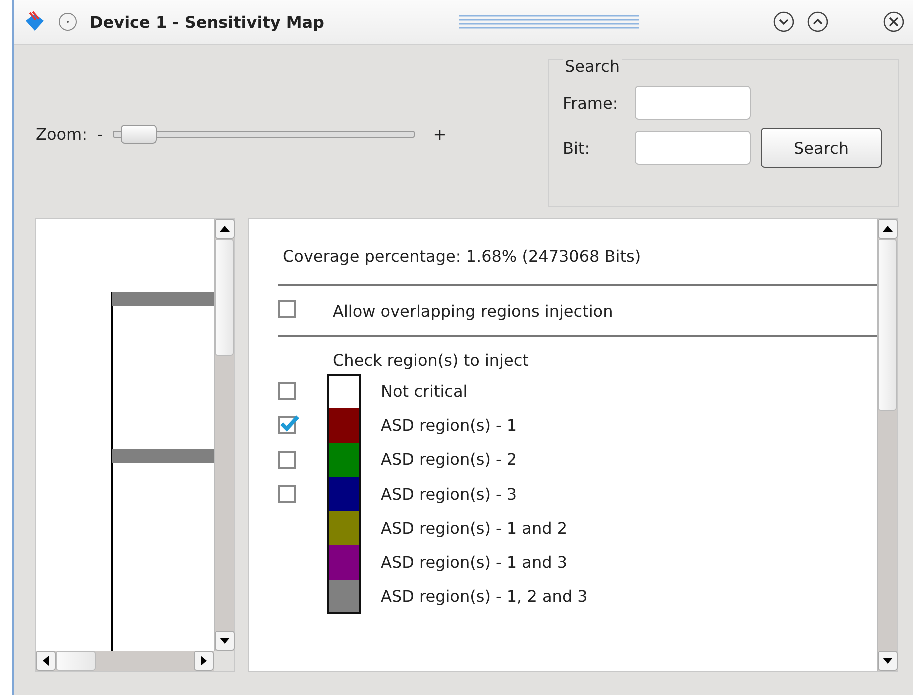  What do you see at coordinates (62, 134) in the screenshot?
I see `zoom-label: Zoom:` at bounding box center [62, 134].